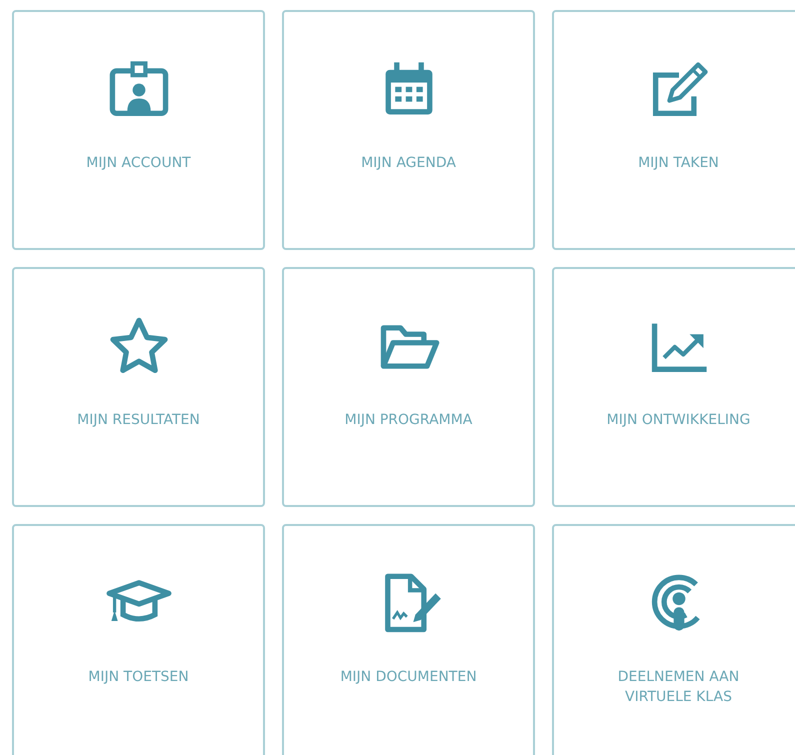 The image size is (795, 755). Describe the element at coordinates (673, 639) in the screenshot. I see `menu-tile: DEELNEMEN AAN VIRTUELE KLAS` at that location.